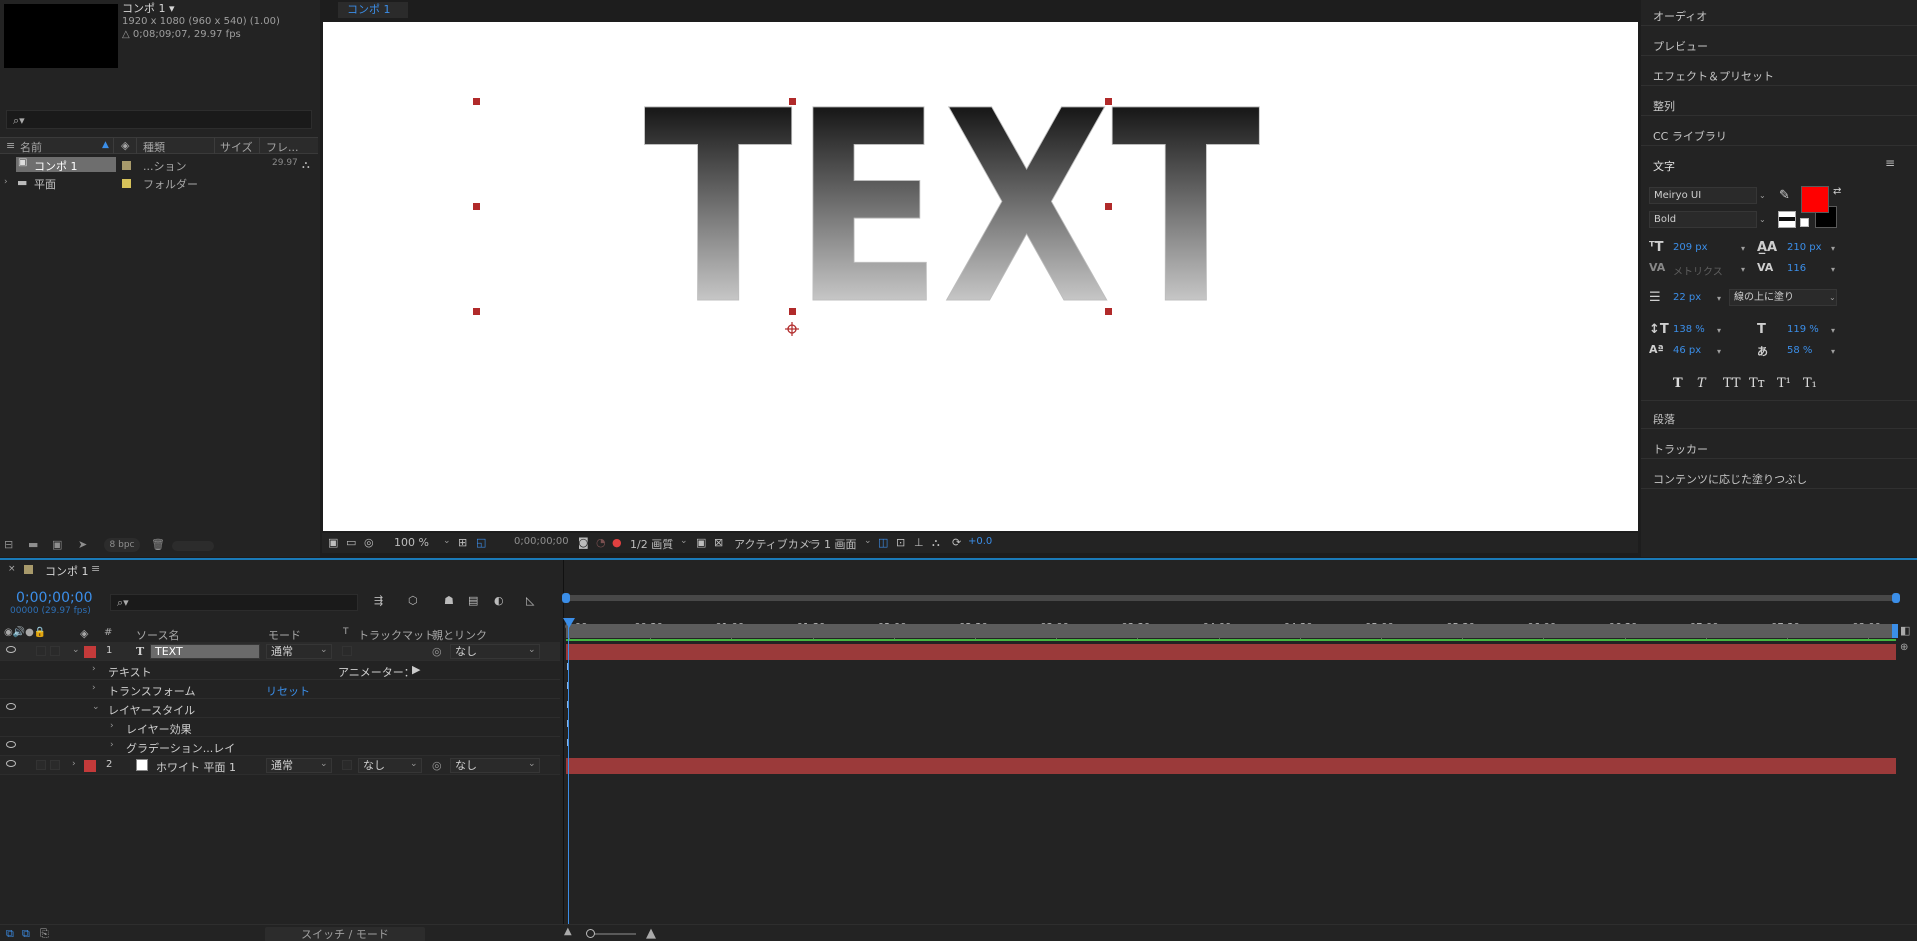  I want to click on stroke-type-select: 線の上に塗り, so click(1783, 297).